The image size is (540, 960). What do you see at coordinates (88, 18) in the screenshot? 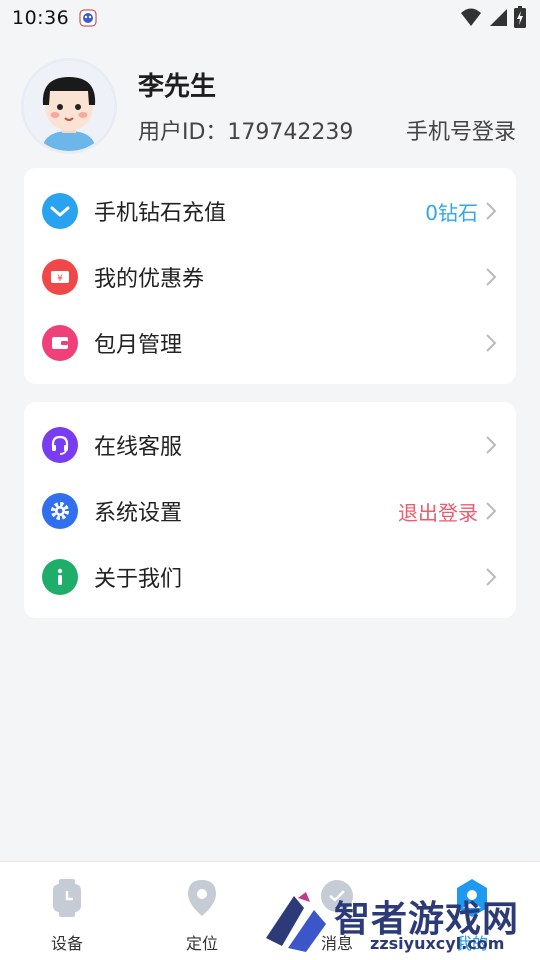
I see `app-notification-icon` at bounding box center [88, 18].